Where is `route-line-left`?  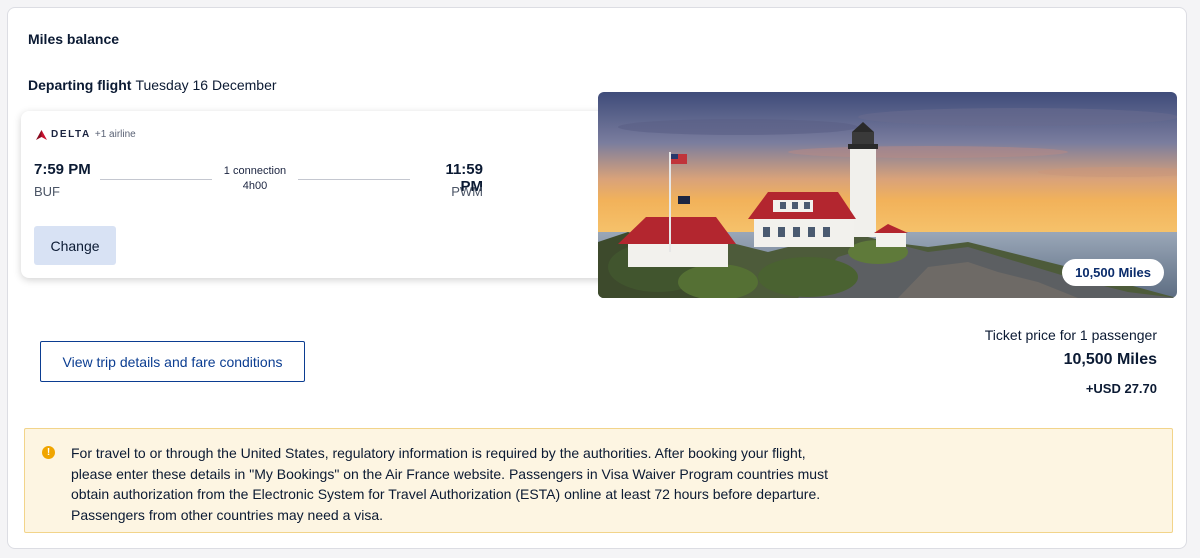 route-line-left is located at coordinates (156, 179).